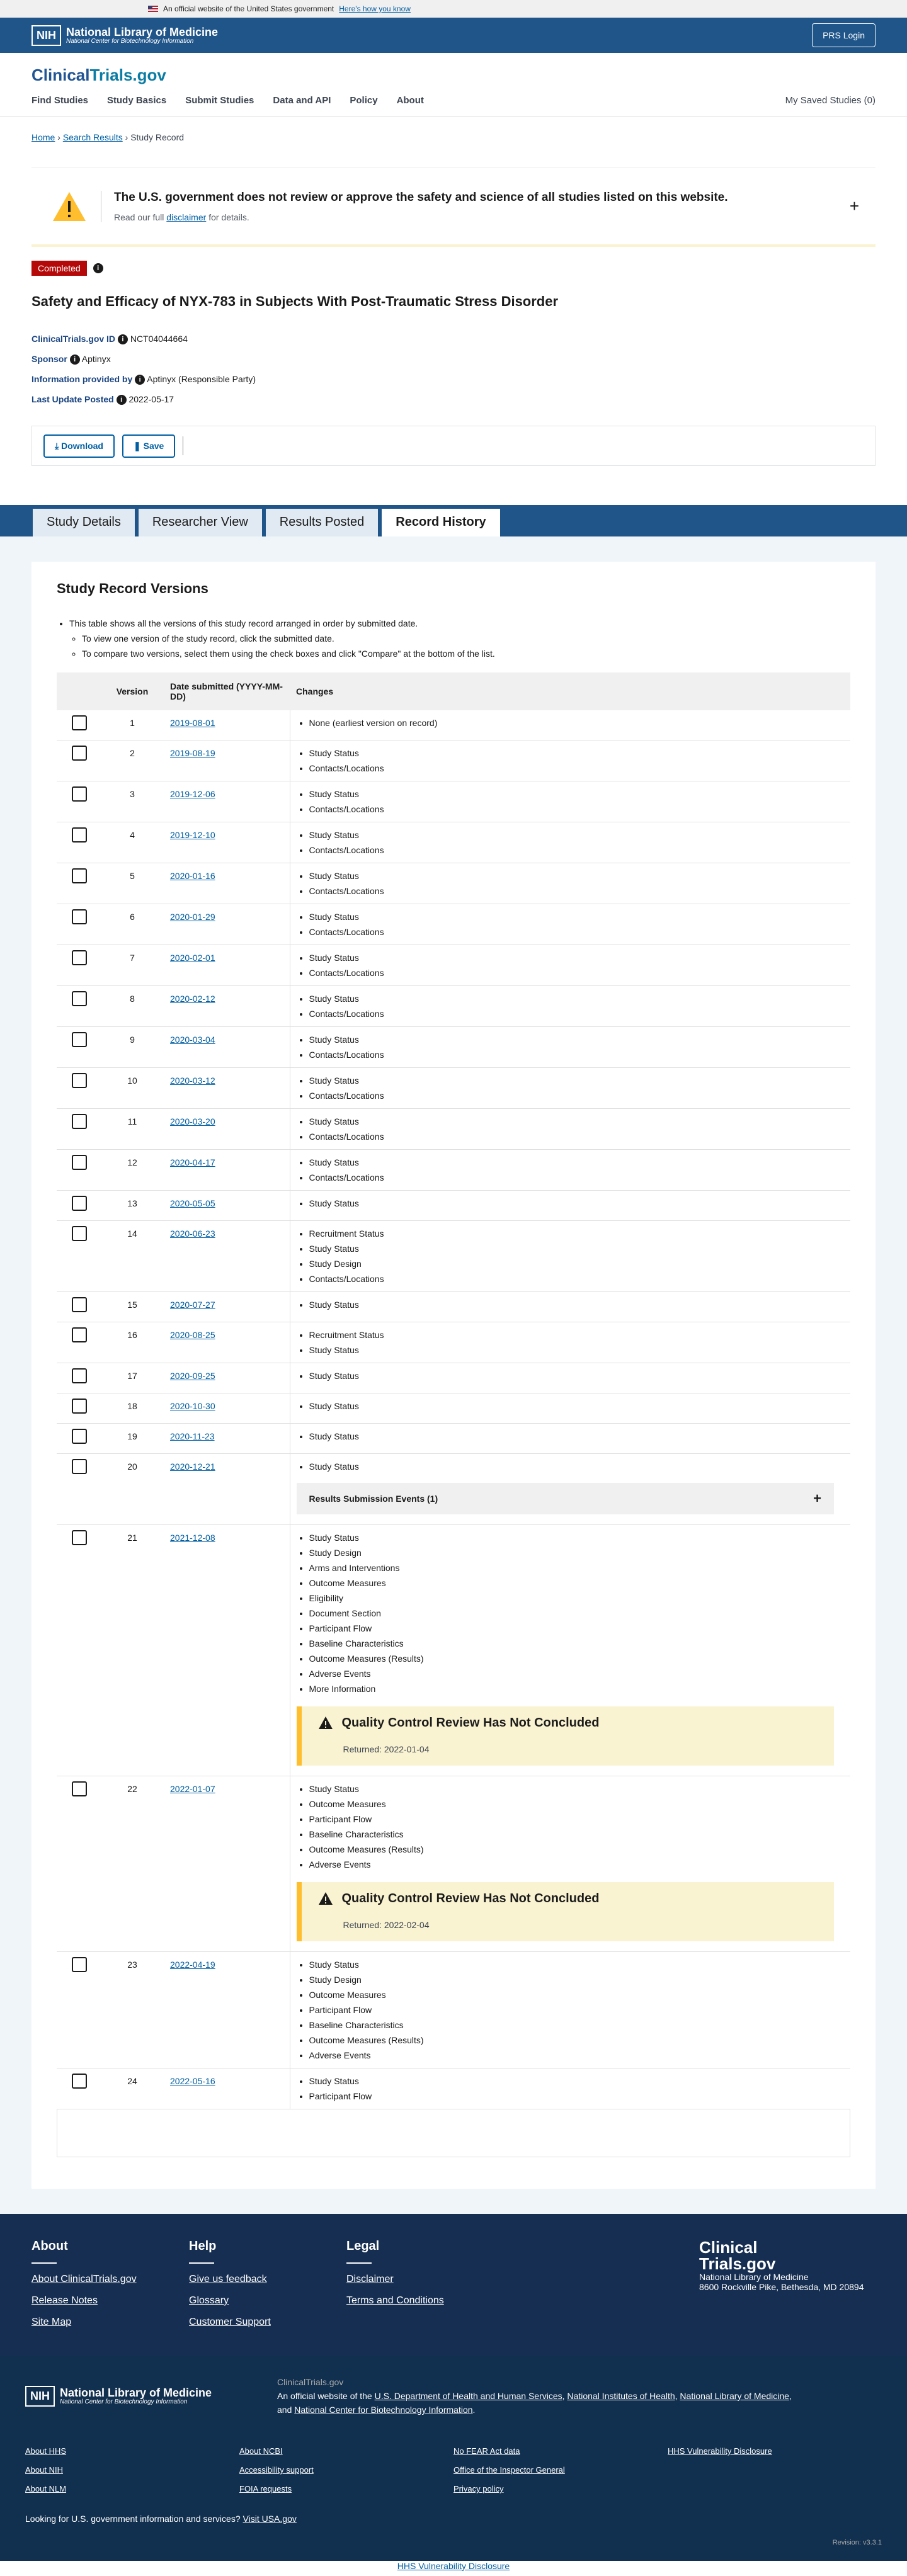 The width and height of the screenshot is (907, 2576). What do you see at coordinates (621, 2396) in the screenshot?
I see `nih-link: National Institutes of Health` at bounding box center [621, 2396].